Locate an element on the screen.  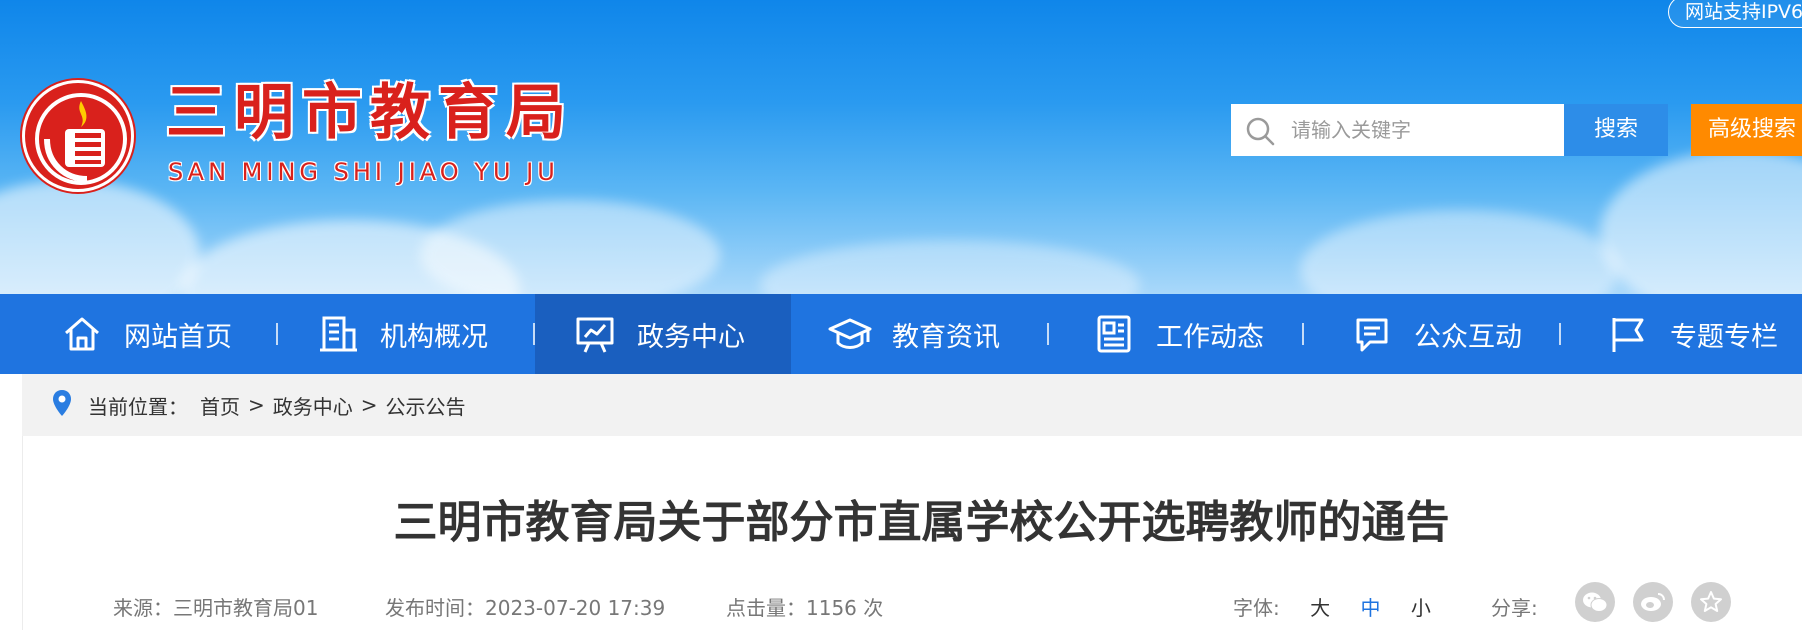
nav-item-special-topics: 专题专栏 is located at coordinates (1692, 334).